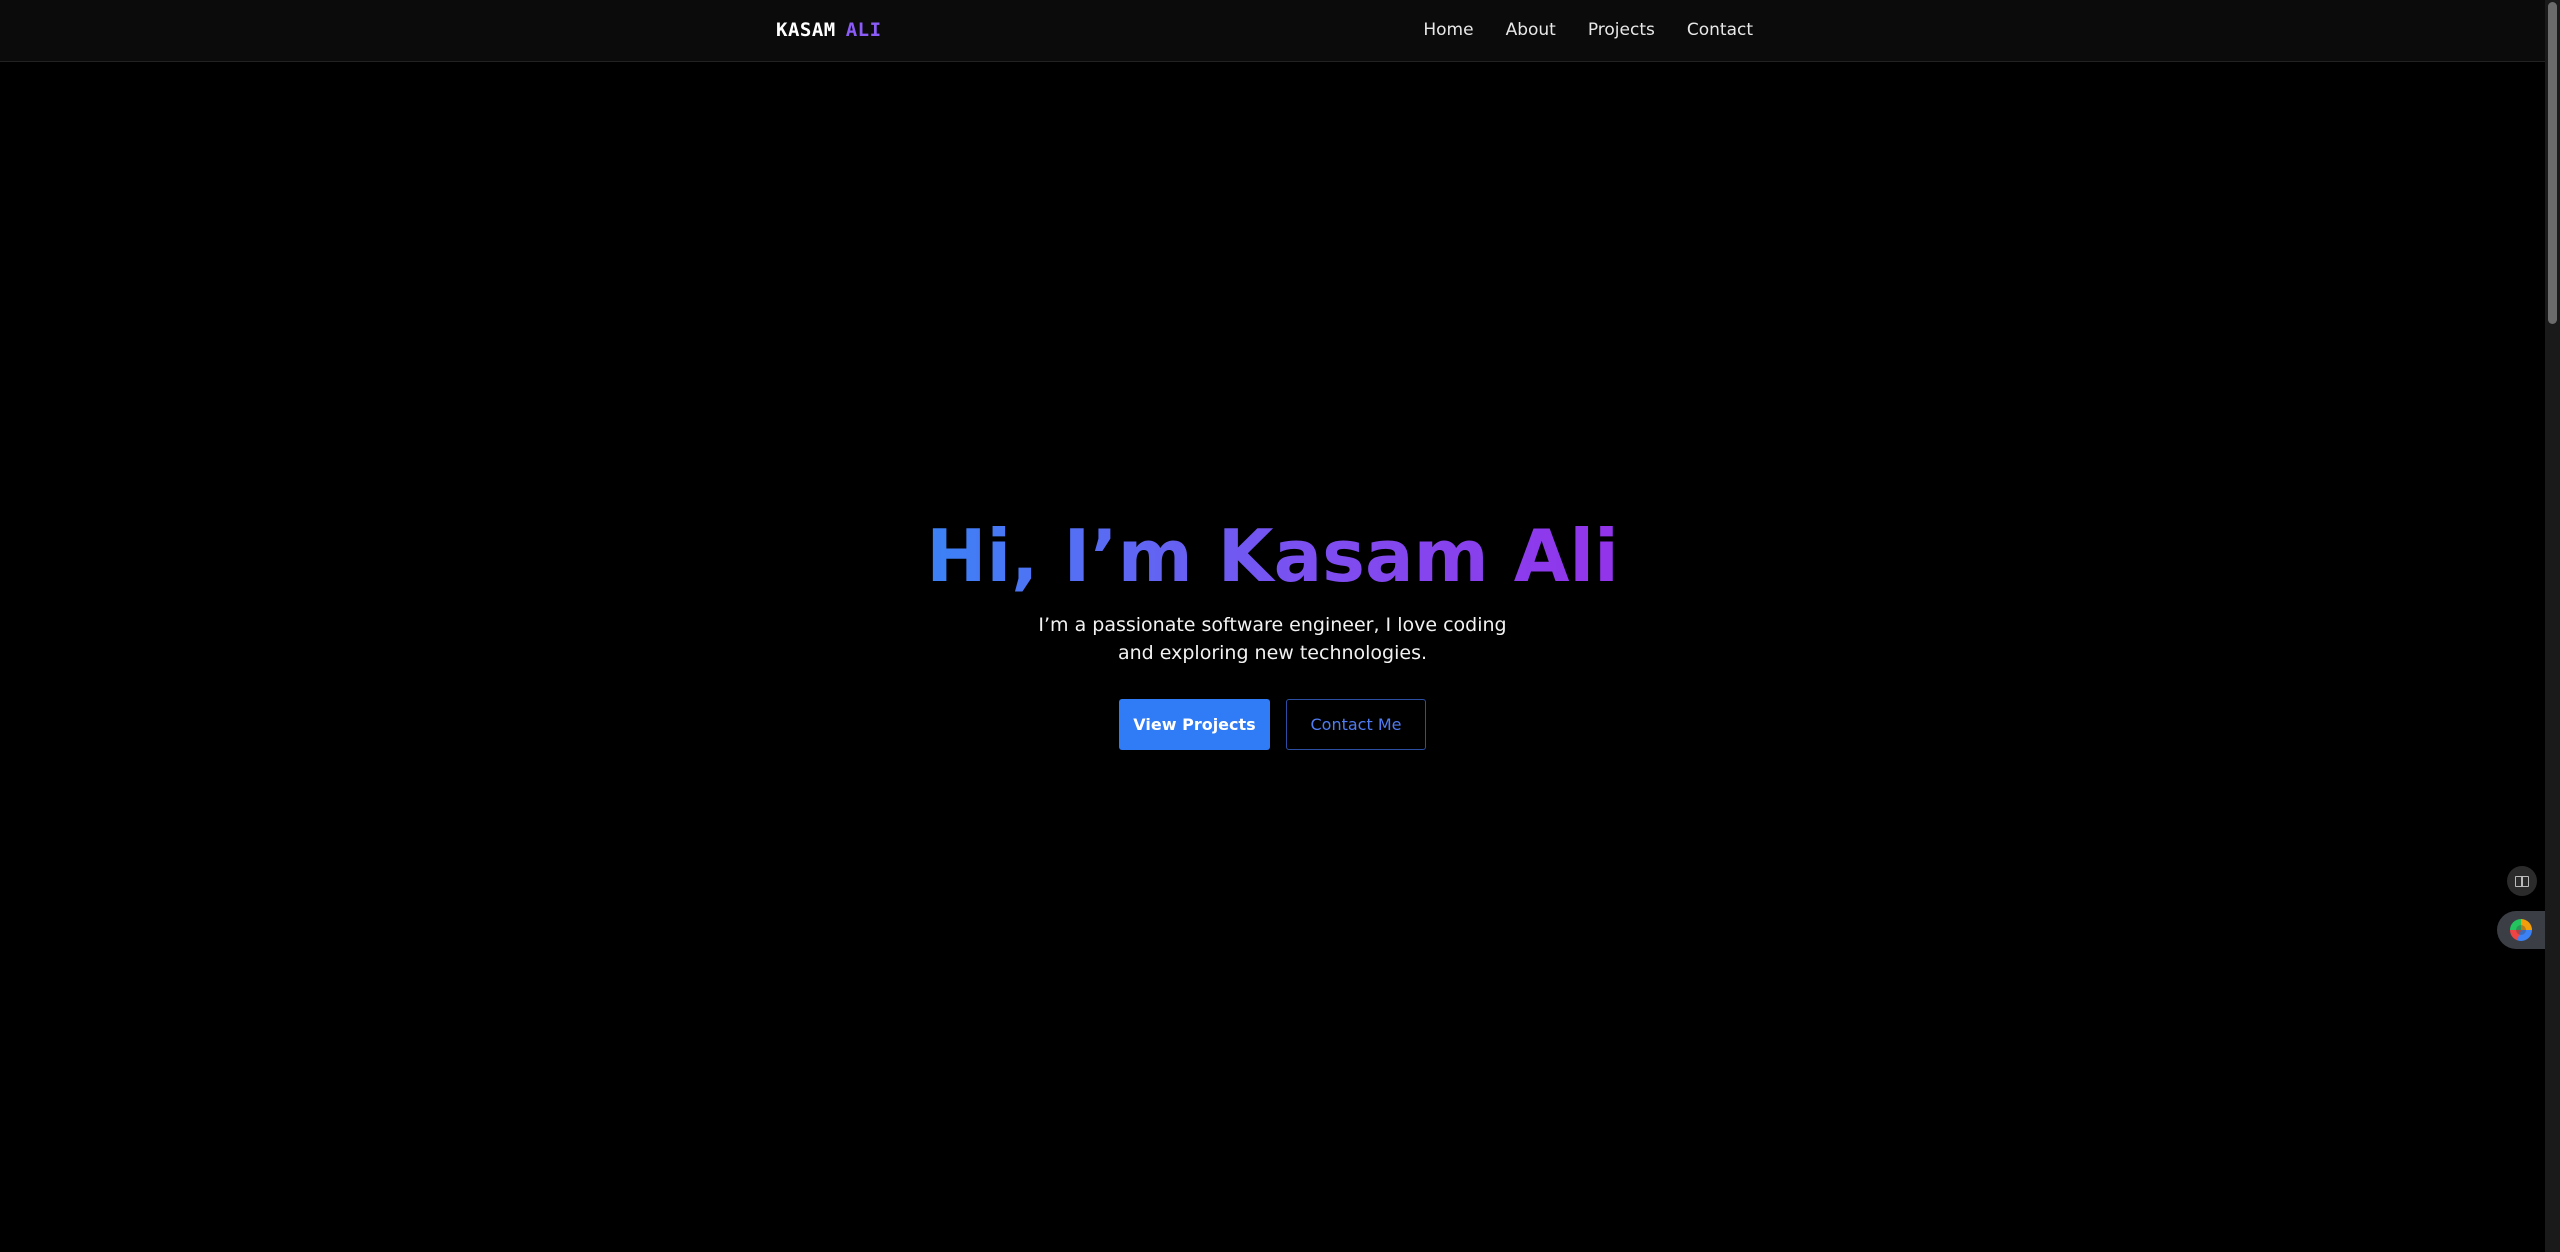 The image size is (2560, 1252). I want to click on extension-widget-button, so click(2521, 930).